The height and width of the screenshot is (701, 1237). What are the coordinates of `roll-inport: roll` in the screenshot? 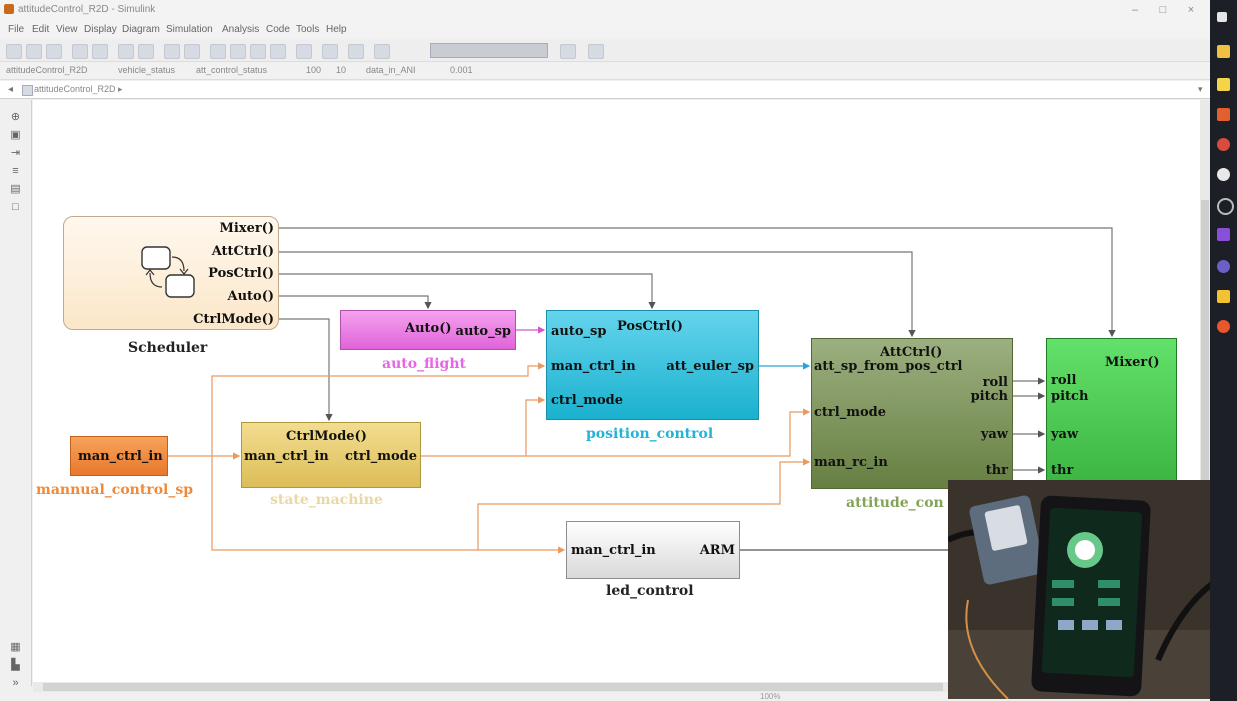 It's located at (1064, 380).